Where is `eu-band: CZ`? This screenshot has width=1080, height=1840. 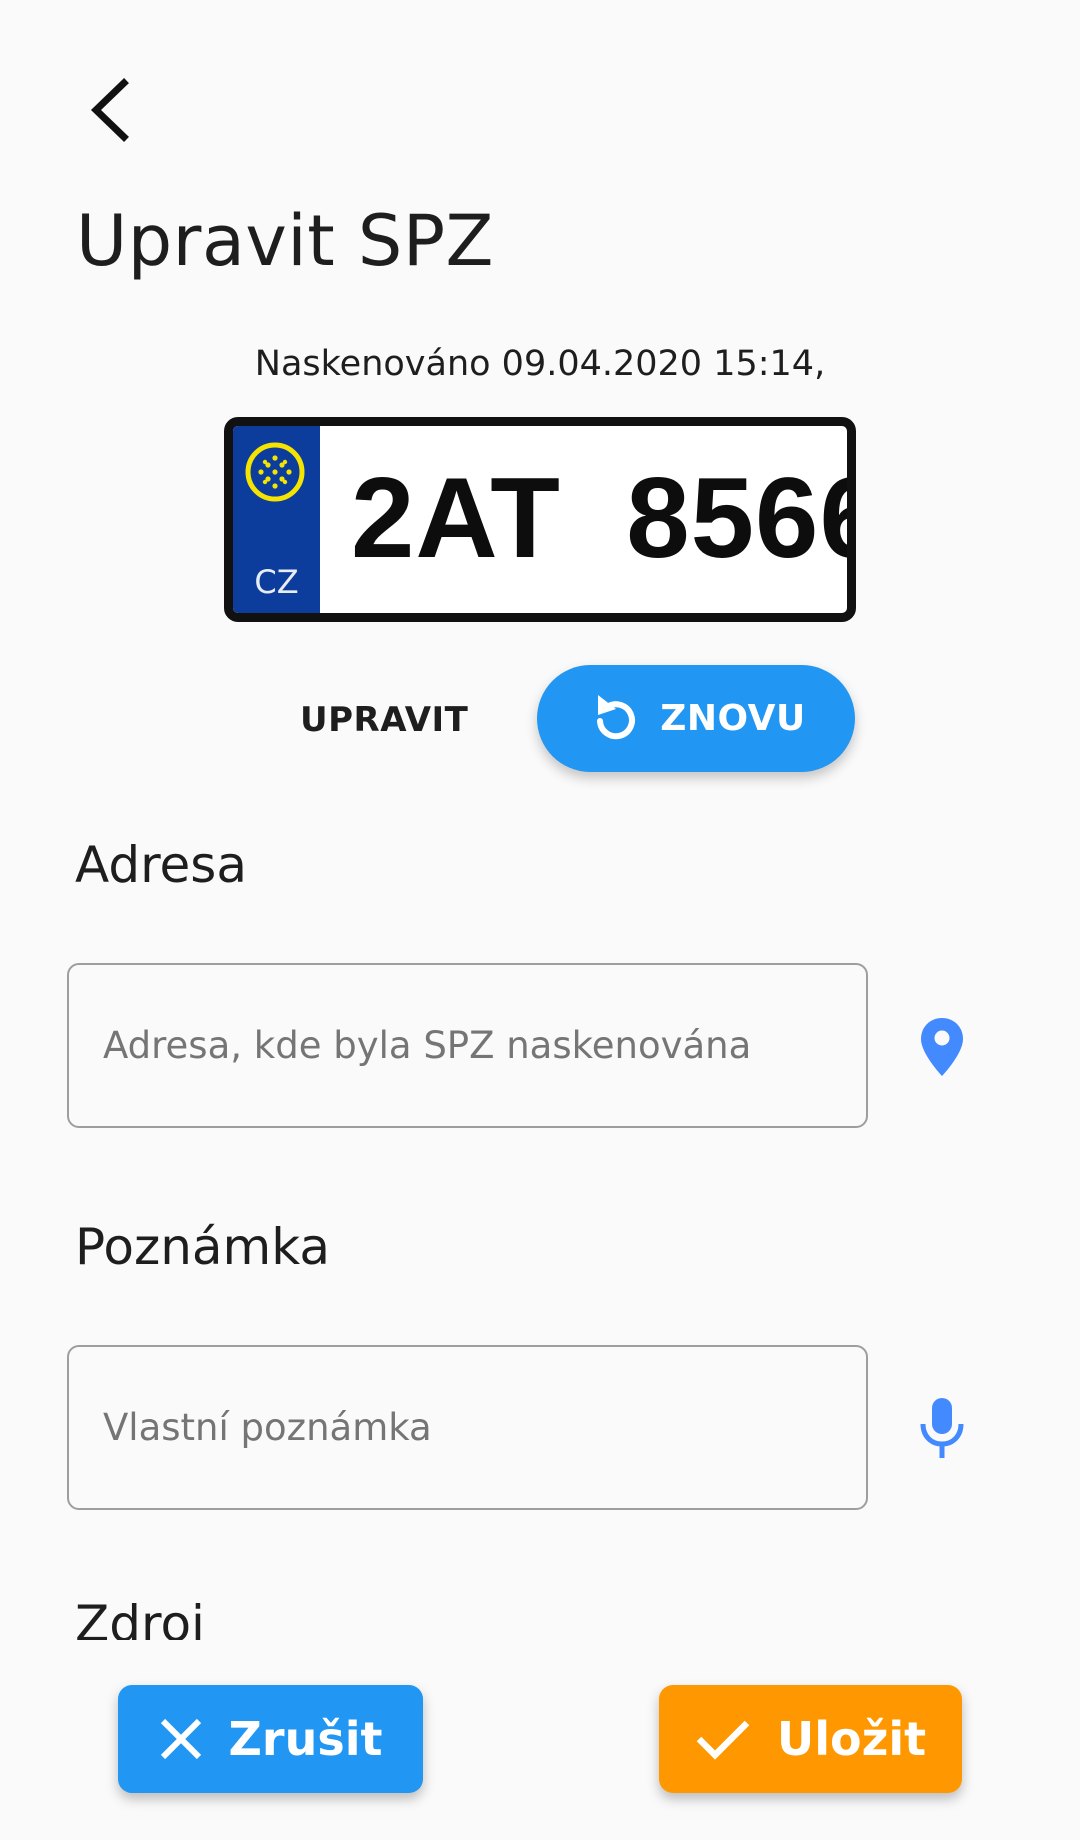 eu-band: CZ is located at coordinates (276, 519).